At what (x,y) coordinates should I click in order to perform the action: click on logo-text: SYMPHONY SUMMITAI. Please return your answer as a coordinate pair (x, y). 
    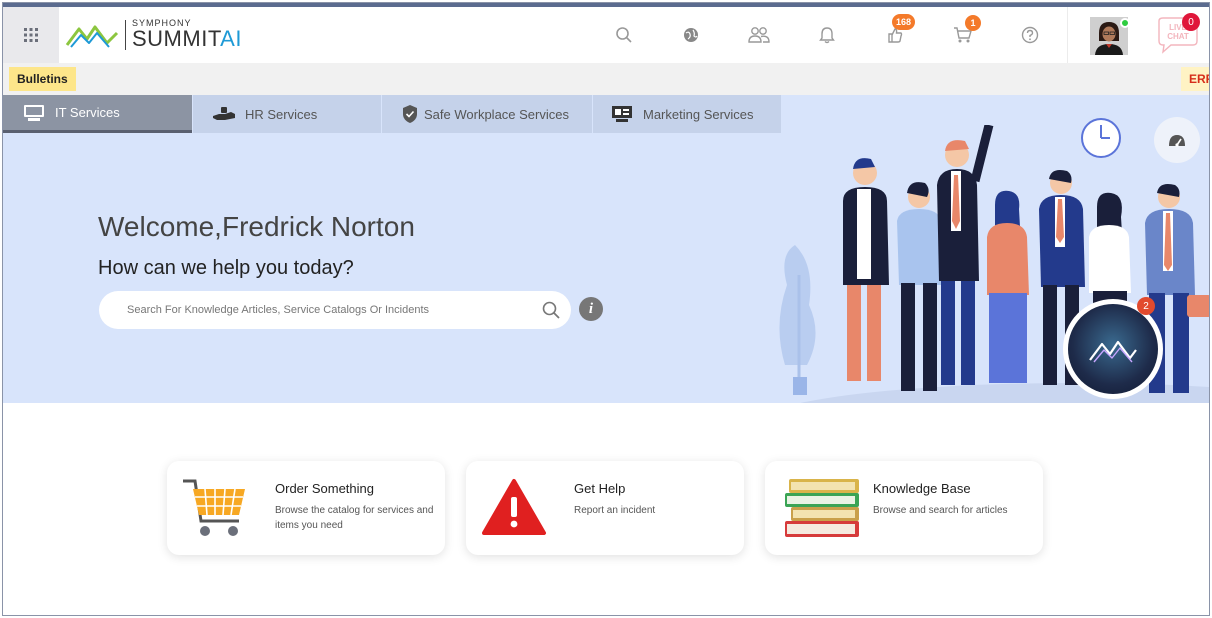
    Looking at the image, I should click on (187, 34).